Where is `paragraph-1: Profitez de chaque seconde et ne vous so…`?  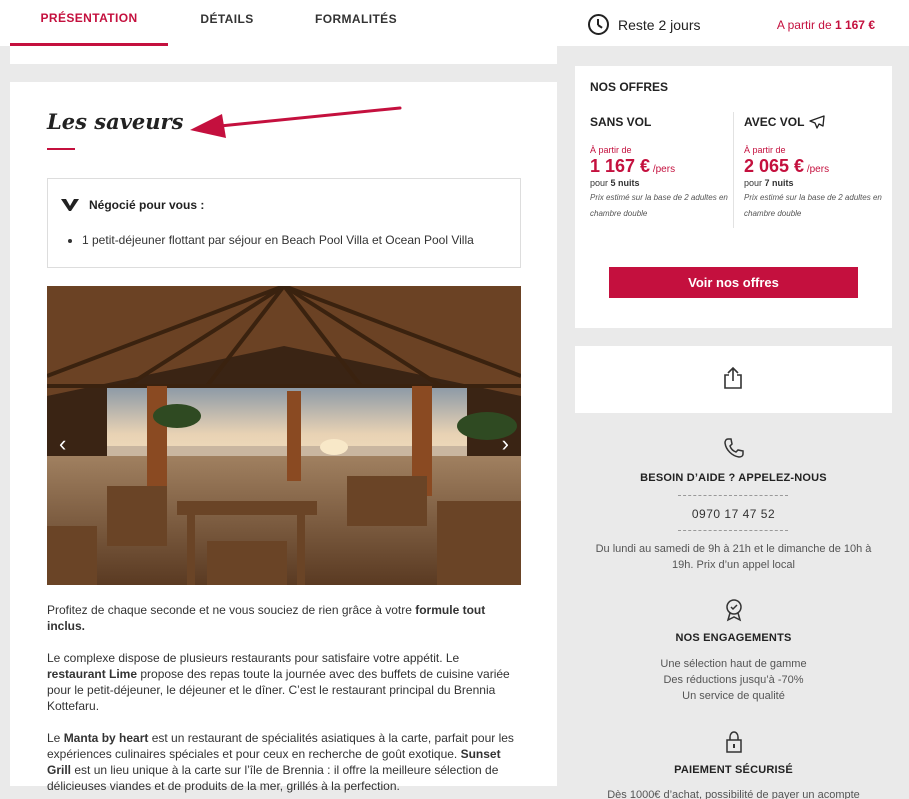
paragraph-1: Profitez de chaque seconde et ne vous so… is located at coordinates (282, 618).